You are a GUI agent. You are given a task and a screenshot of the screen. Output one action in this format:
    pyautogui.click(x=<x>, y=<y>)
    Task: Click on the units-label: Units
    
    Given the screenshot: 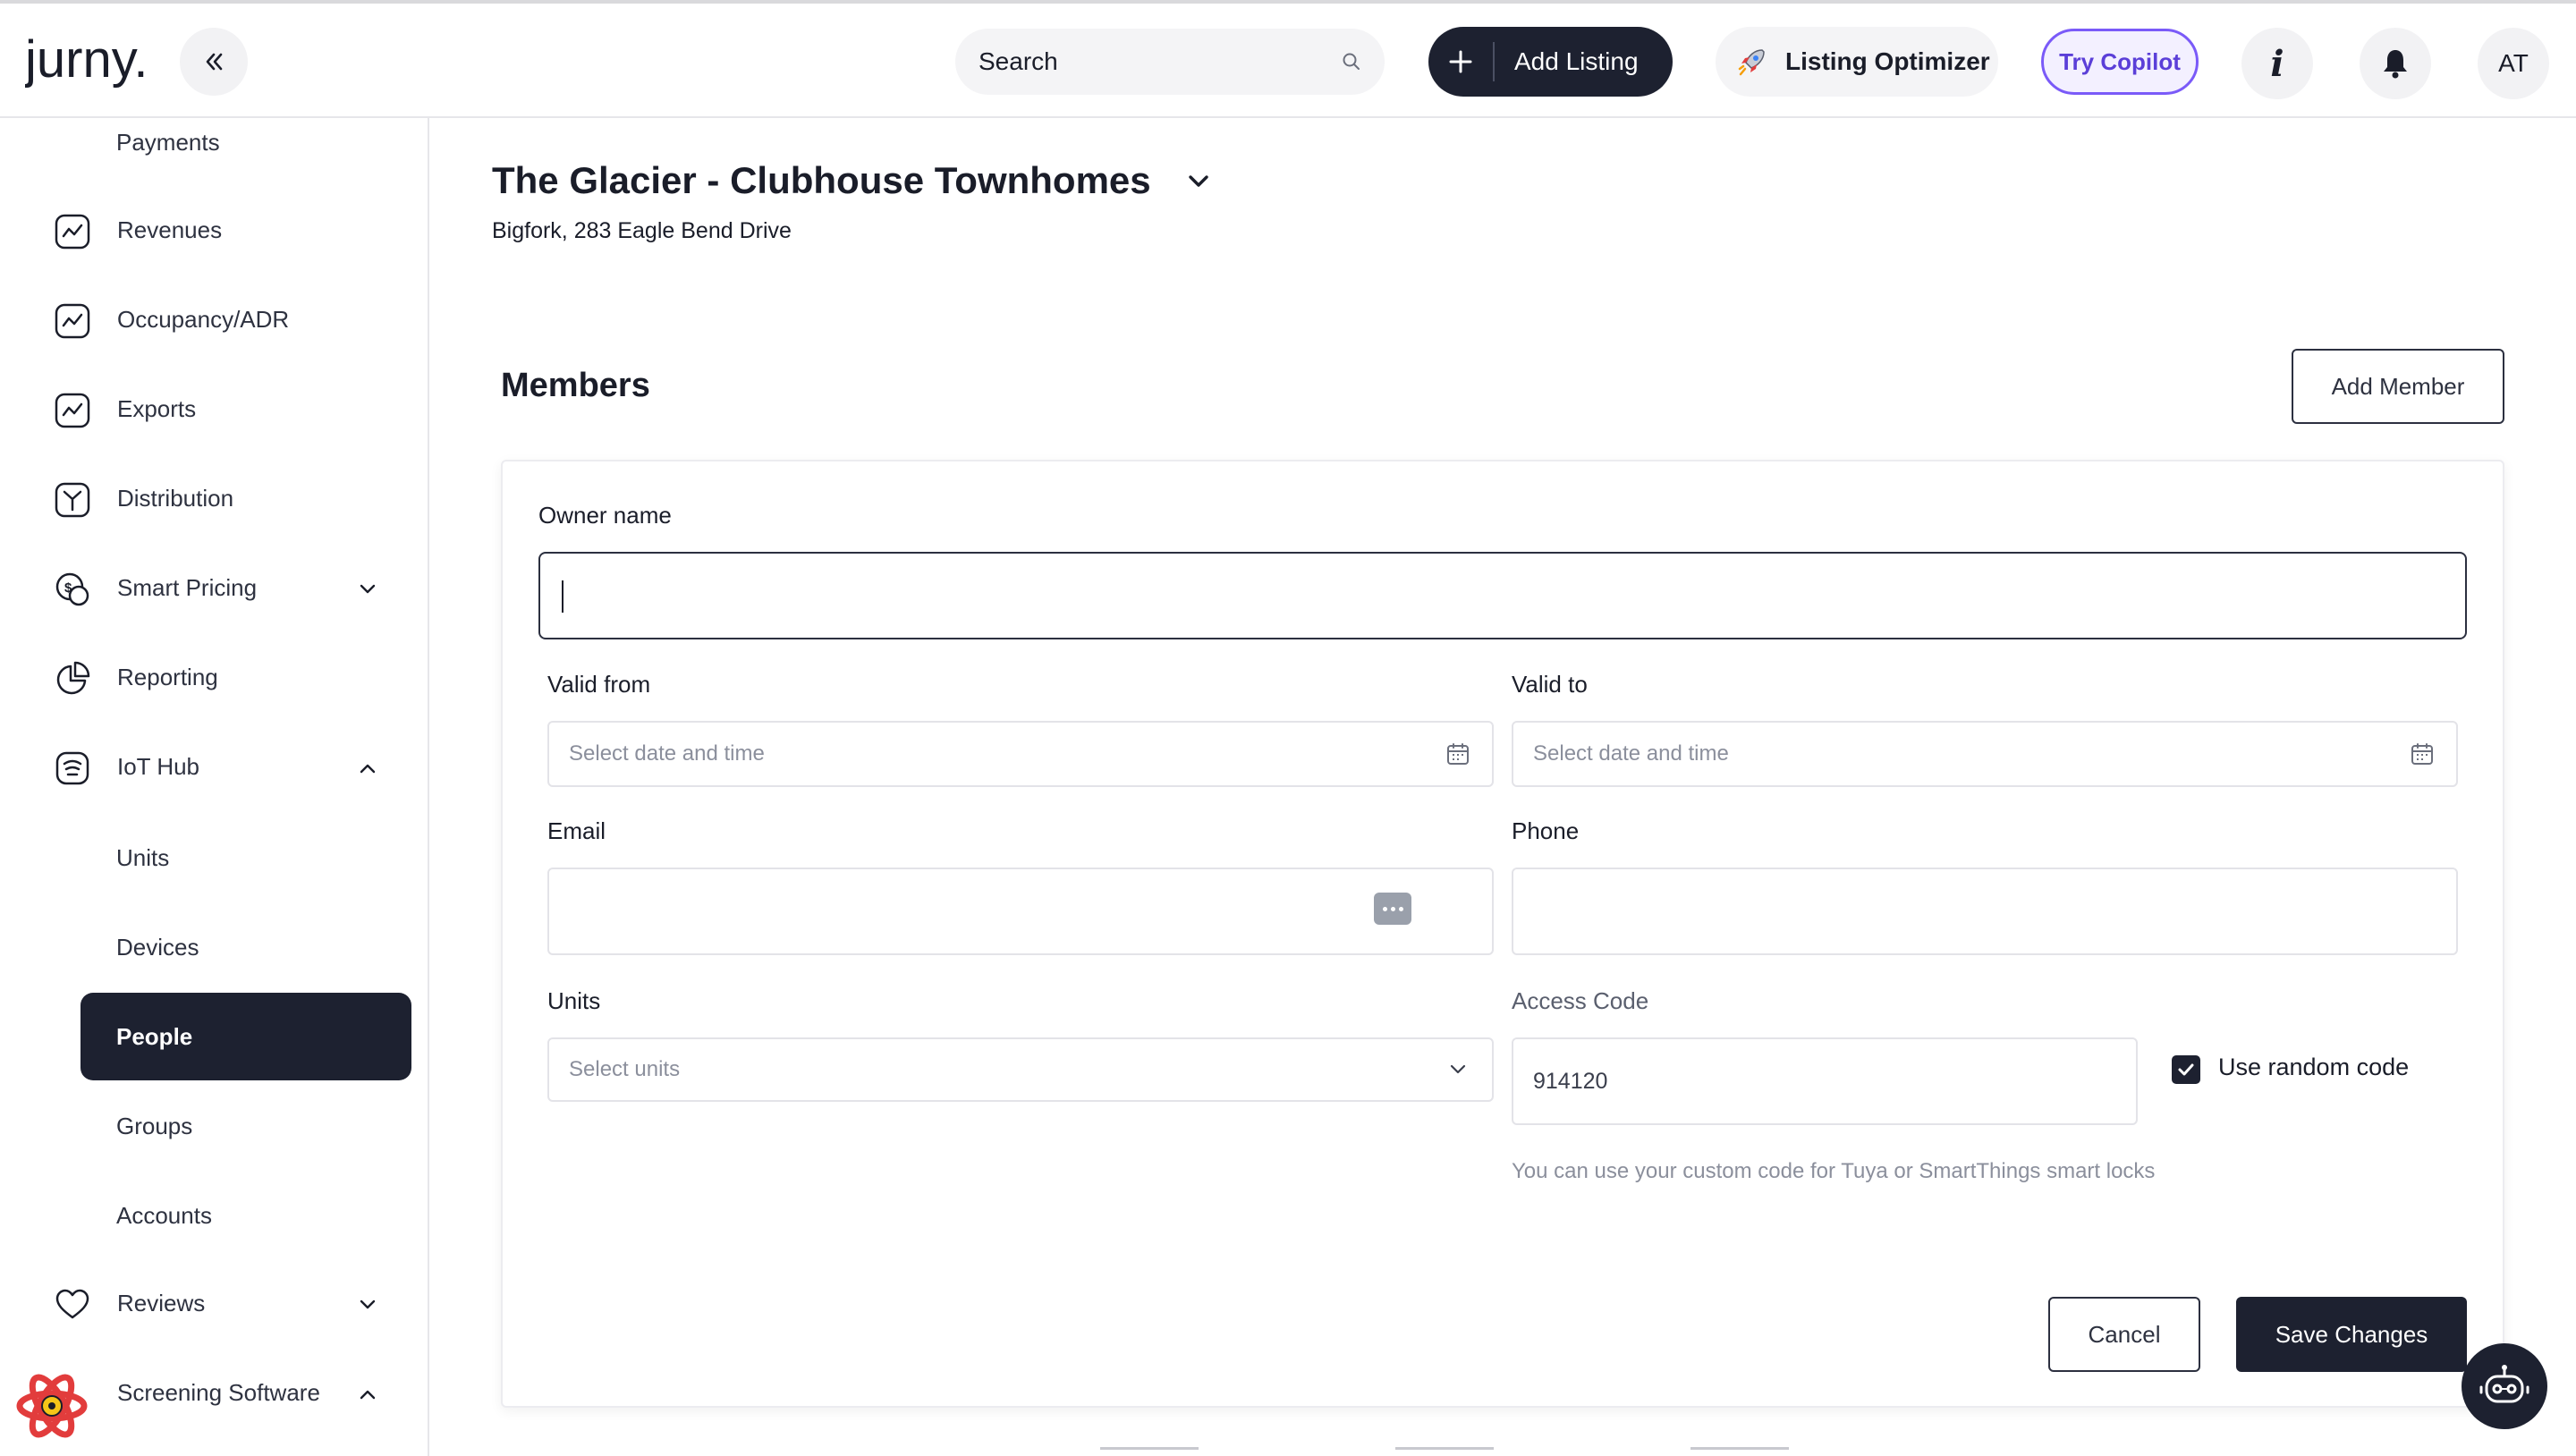 What is the action you would take?
    pyautogui.click(x=574, y=1000)
    